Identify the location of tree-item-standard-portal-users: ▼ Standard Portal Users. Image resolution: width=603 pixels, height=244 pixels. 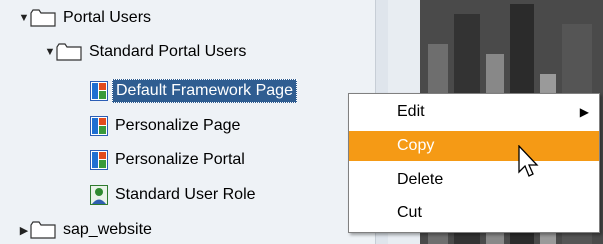
(146, 52).